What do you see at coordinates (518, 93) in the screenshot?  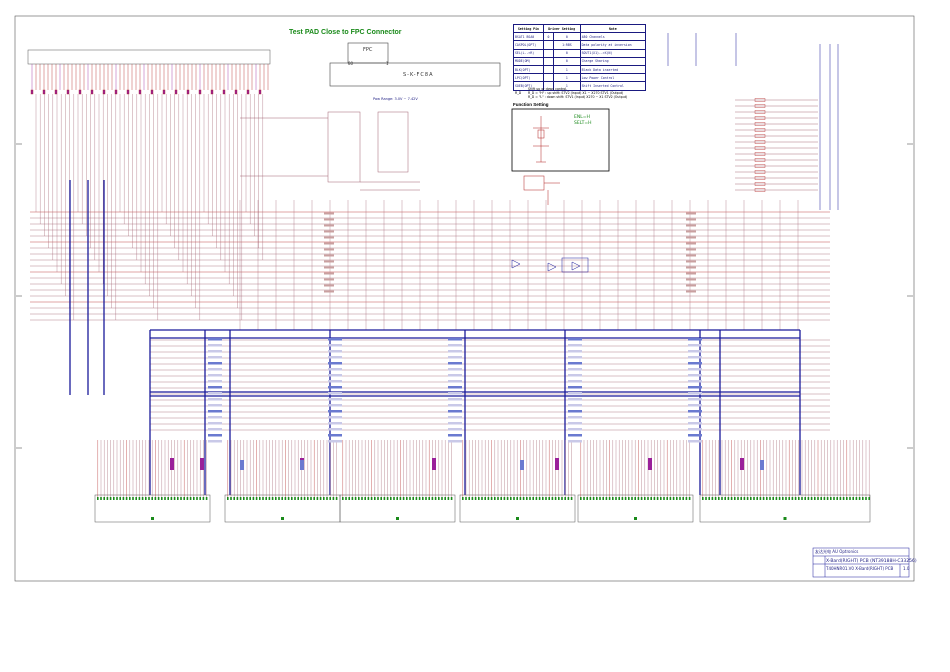 I see `footnote-key: R_D` at bounding box center [518, 93].